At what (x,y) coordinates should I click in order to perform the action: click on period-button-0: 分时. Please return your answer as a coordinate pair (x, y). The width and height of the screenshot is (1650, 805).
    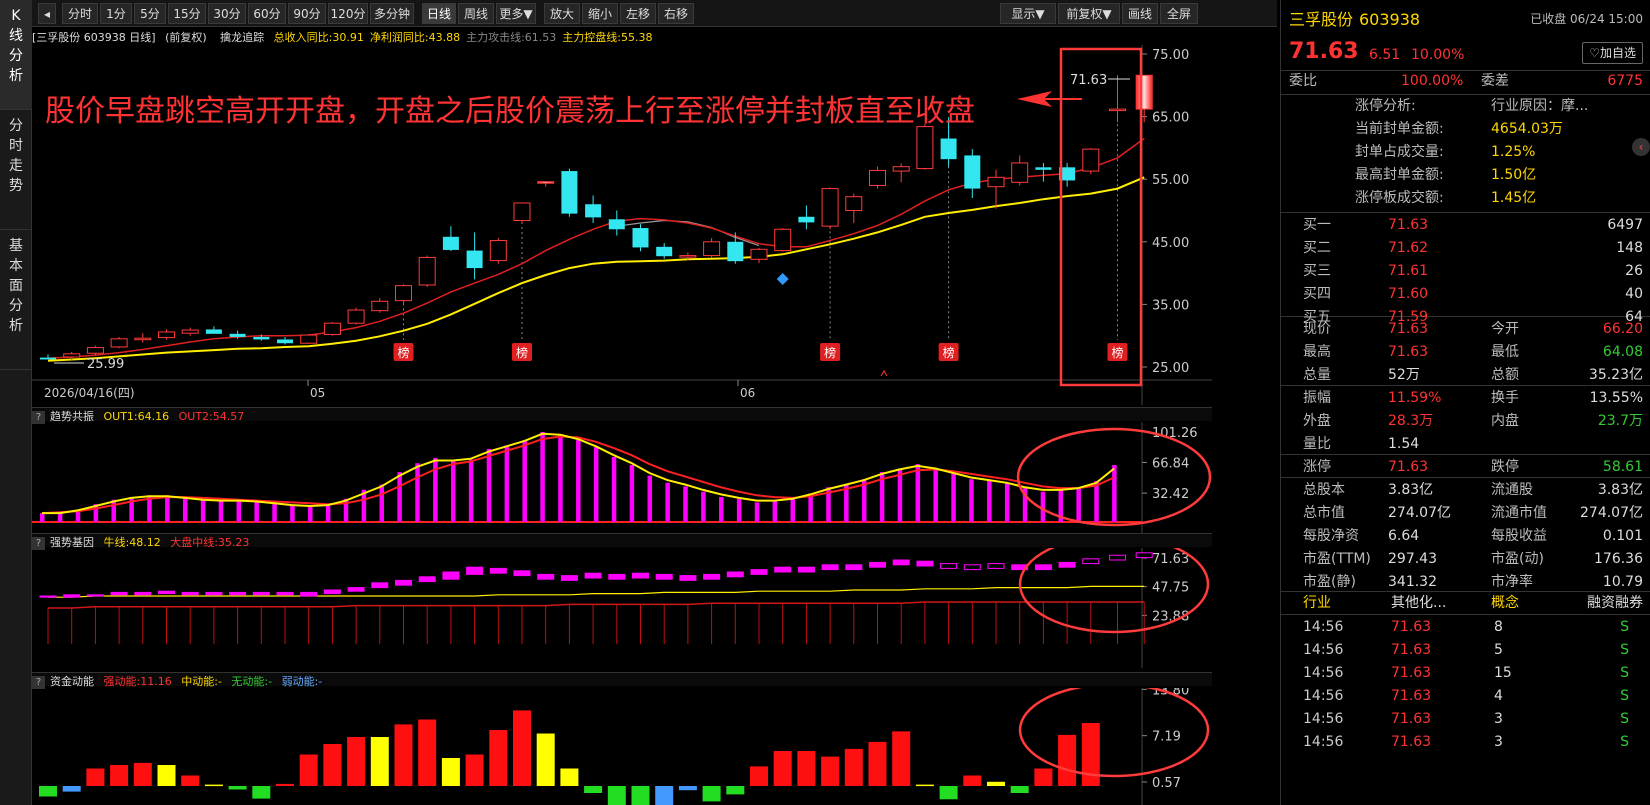
    Looking at the image, I should click on (80, 13).